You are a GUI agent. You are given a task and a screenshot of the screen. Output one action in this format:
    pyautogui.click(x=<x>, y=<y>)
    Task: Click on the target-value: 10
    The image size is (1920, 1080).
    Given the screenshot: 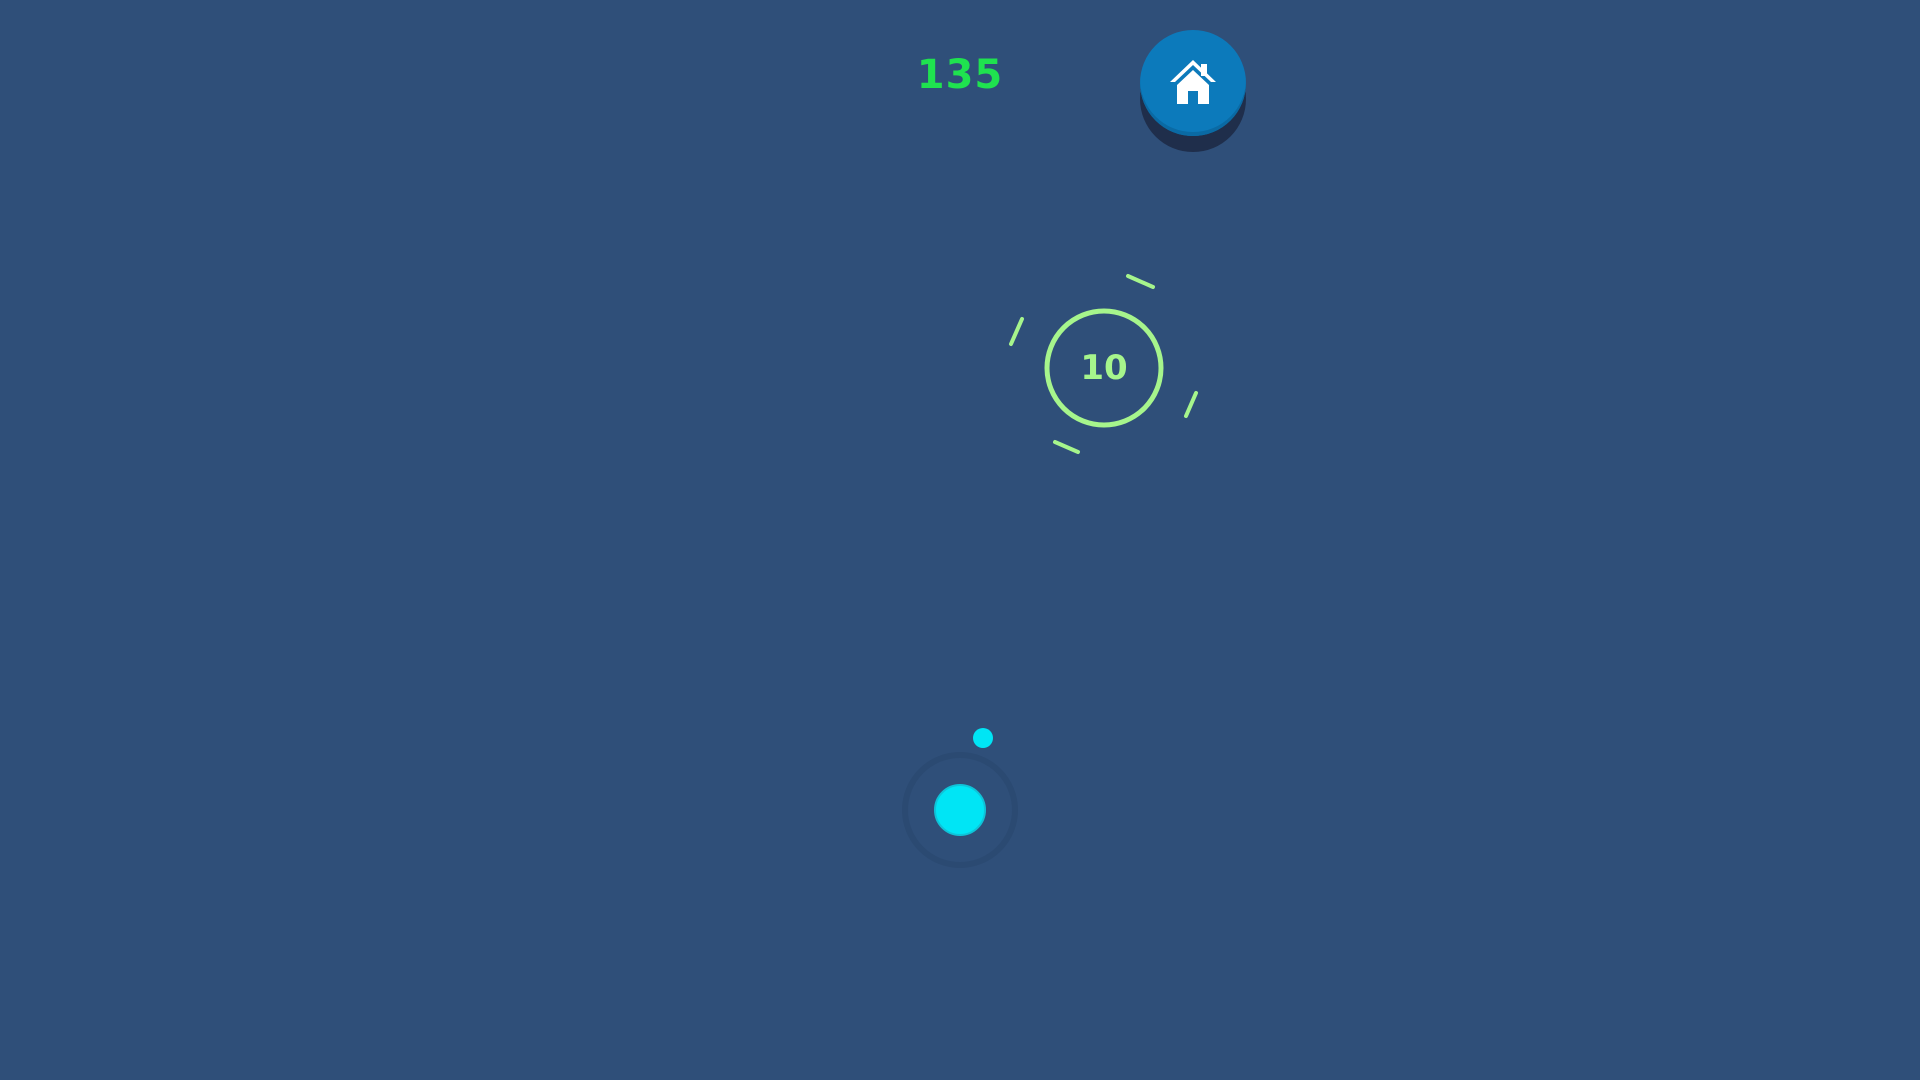 What is the action you would take?
    pyautogui.click(x=1104, y=368)
    